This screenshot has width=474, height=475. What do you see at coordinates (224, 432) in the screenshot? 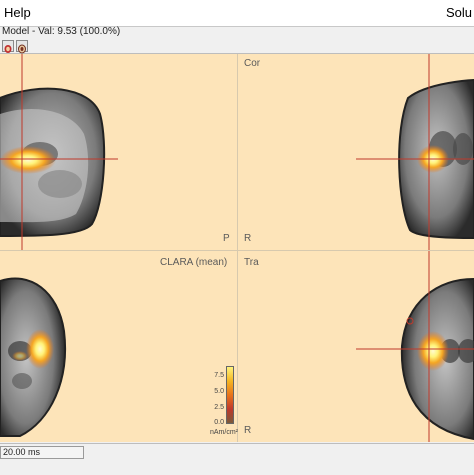
I see `scale-unit: nAm/cm²` at bounding box center [224, 432].